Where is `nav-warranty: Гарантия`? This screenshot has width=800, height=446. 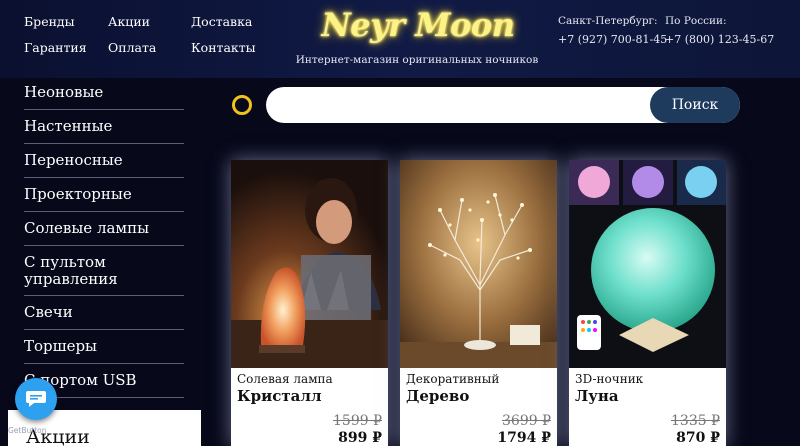
nav-warranty: Гарантия is located at coordinates (55, 47).